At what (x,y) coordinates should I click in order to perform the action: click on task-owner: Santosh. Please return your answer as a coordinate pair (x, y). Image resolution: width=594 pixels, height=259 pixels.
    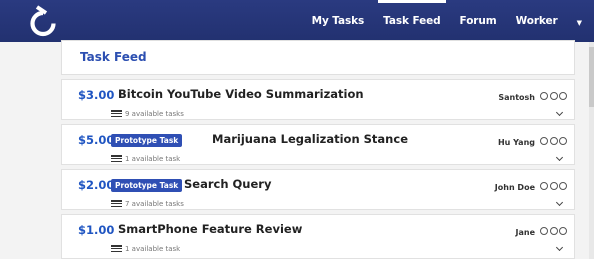
    Looking at the image, I should click on (516, 97).